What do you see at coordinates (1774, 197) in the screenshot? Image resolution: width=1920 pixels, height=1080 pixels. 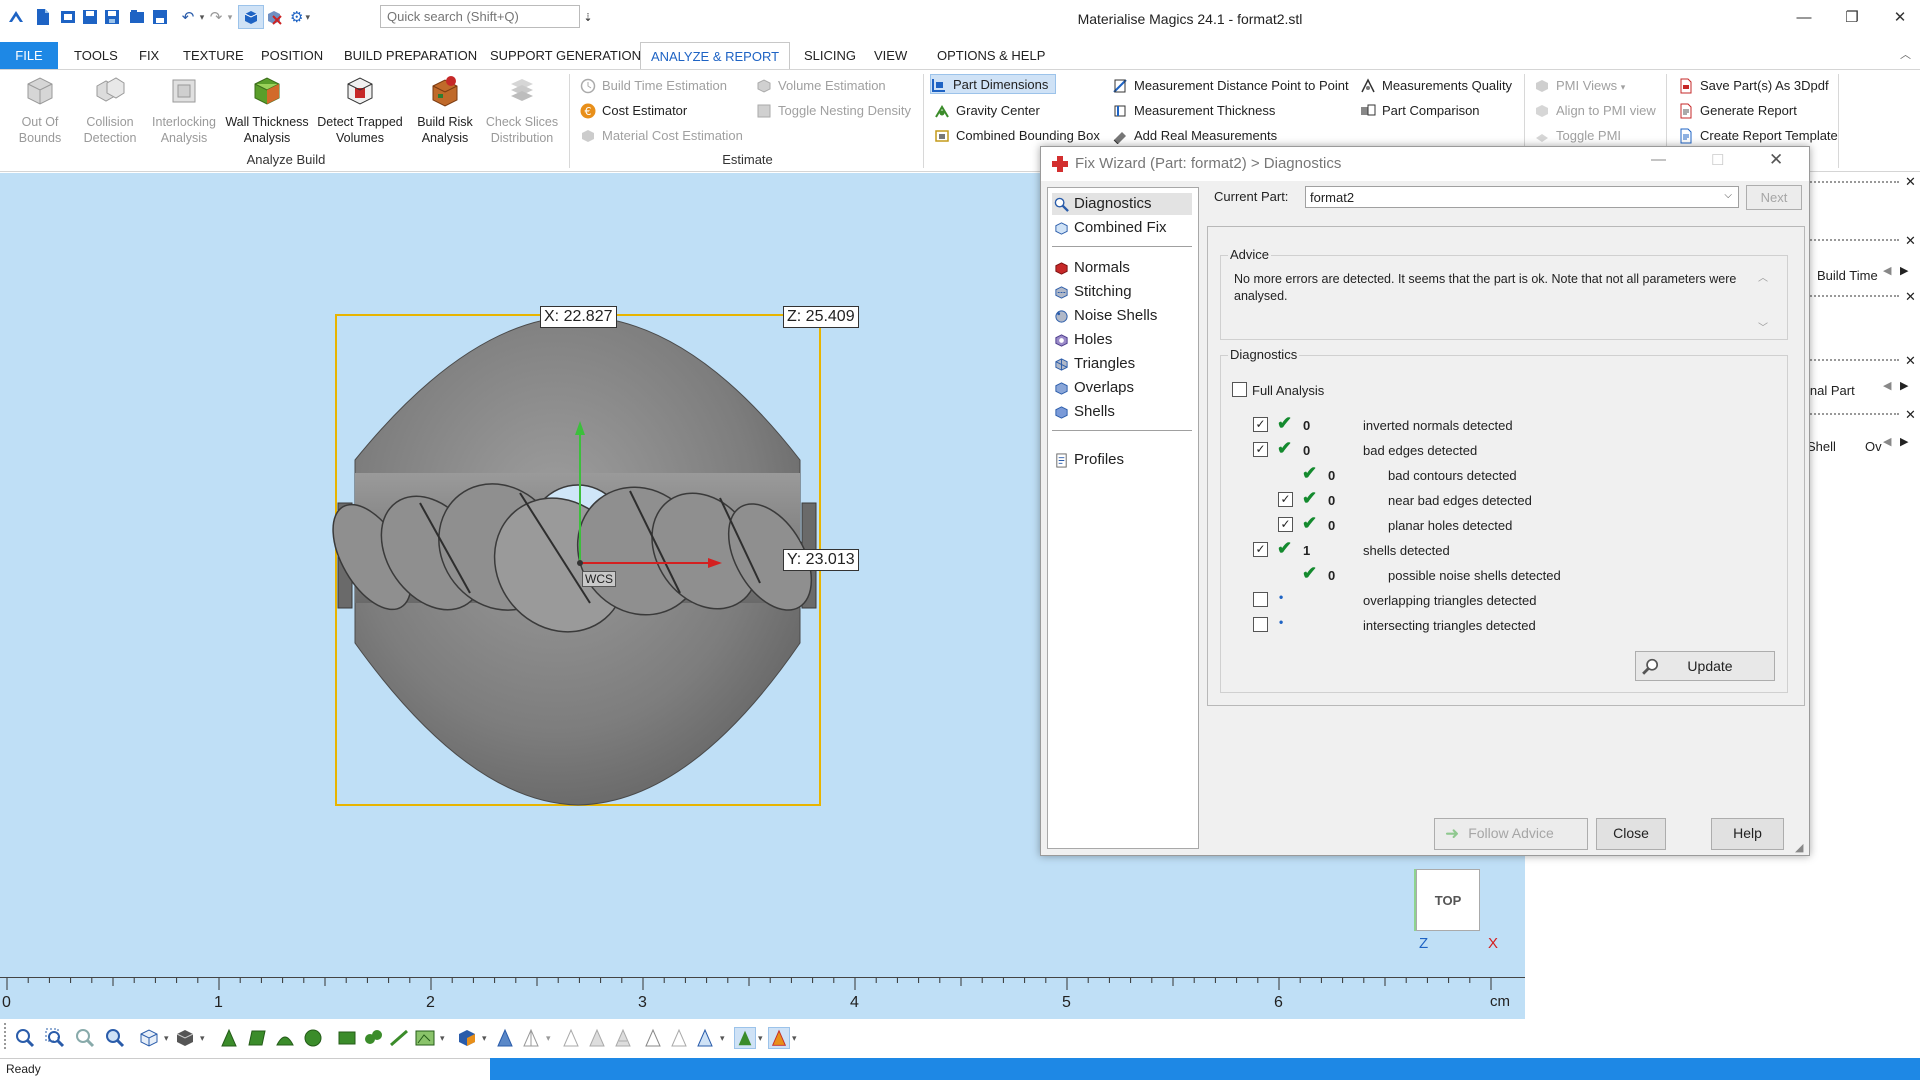 I see `next-button: Next` at bounding box center [1774, 197].